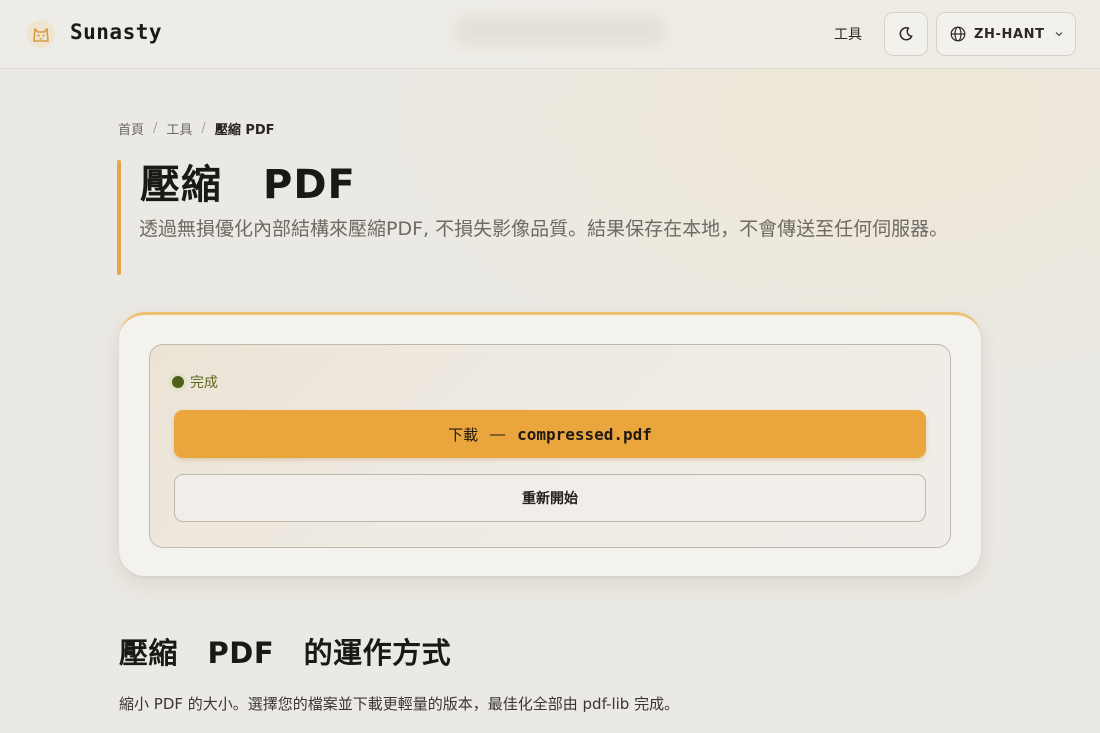 This screenshot has height=733, width=1100. What do you see at coordinates (584, 434) in the screenshot?
I see `download-filename: compressed.pdf` at bounding box center [584, 434].